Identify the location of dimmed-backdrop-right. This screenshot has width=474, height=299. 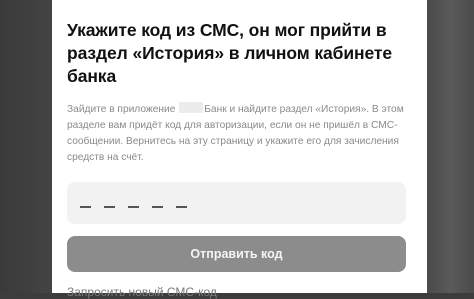
(450, 146).